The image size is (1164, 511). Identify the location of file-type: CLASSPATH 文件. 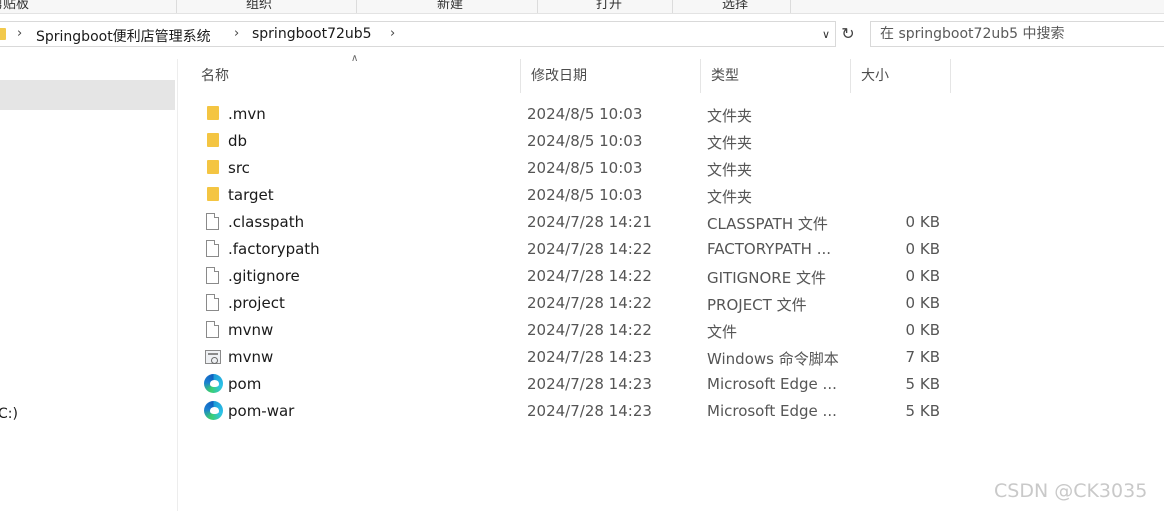
(767, 224).